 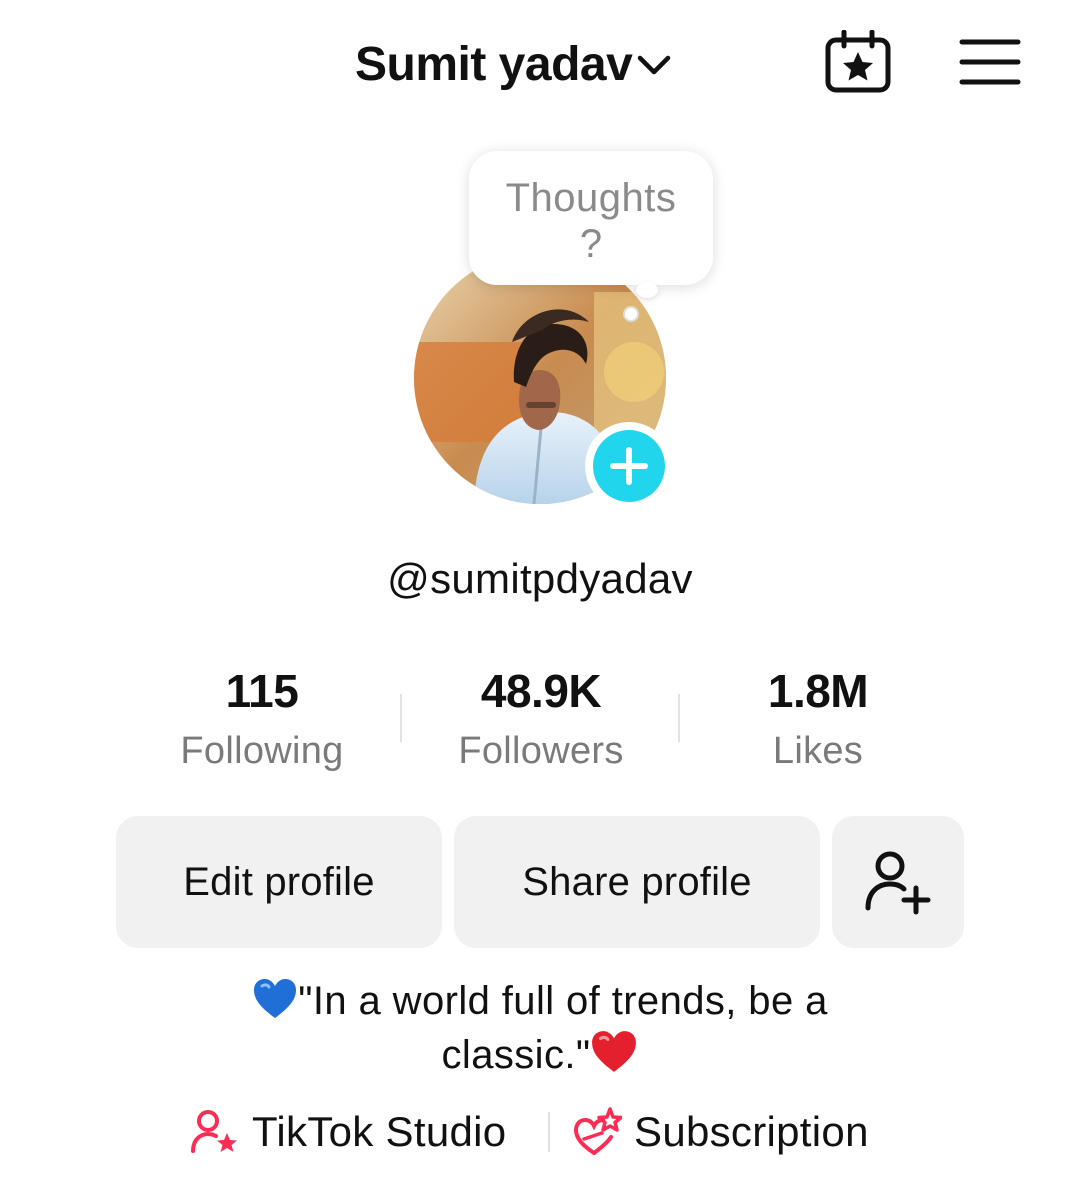 I want to click on followers-label: Followers, so click(x=541, y=751).